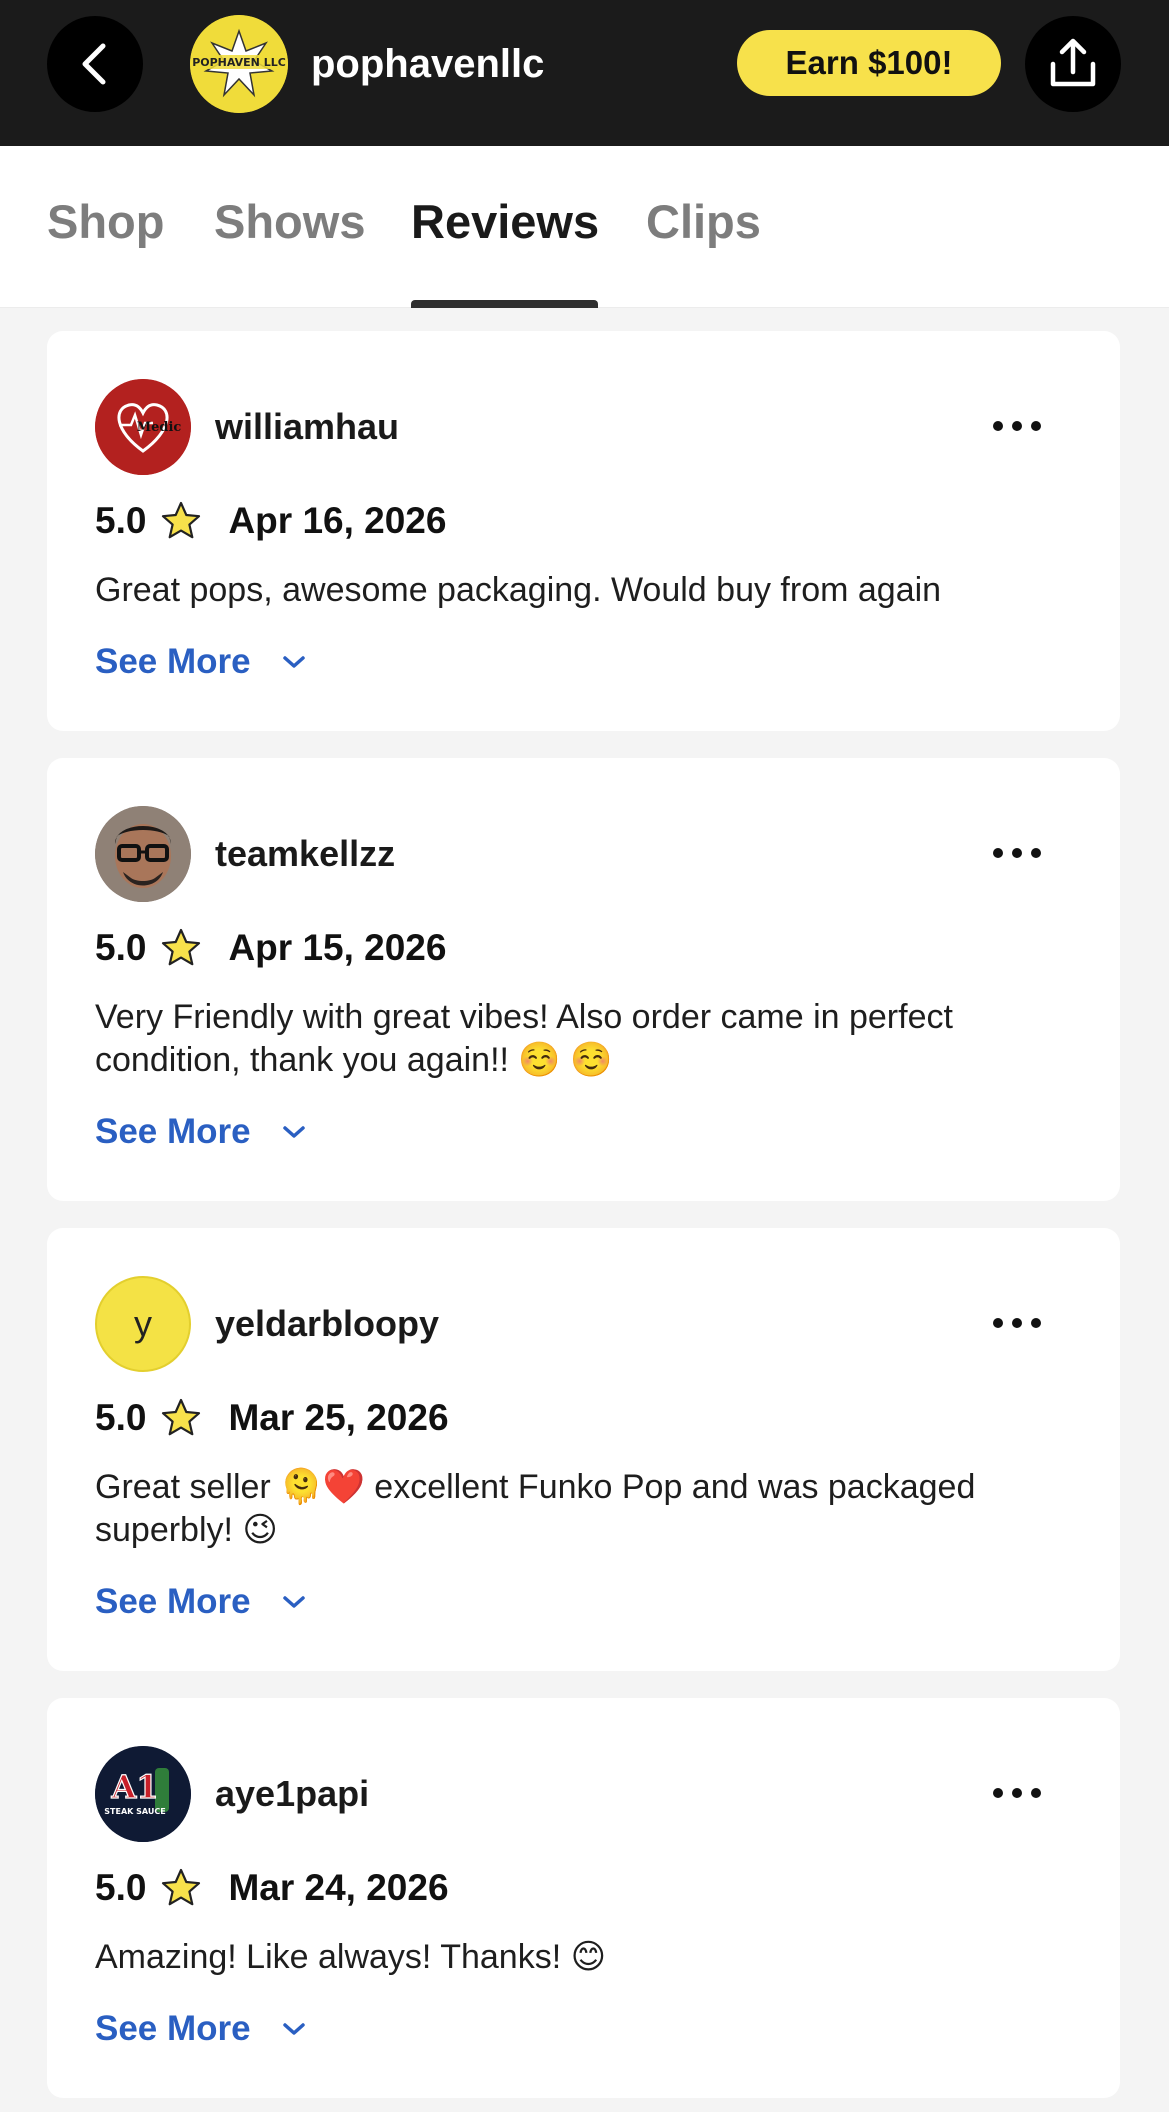  I want to click on tab-bar: Shop Shows Reviews Clips, so click(584, 227).